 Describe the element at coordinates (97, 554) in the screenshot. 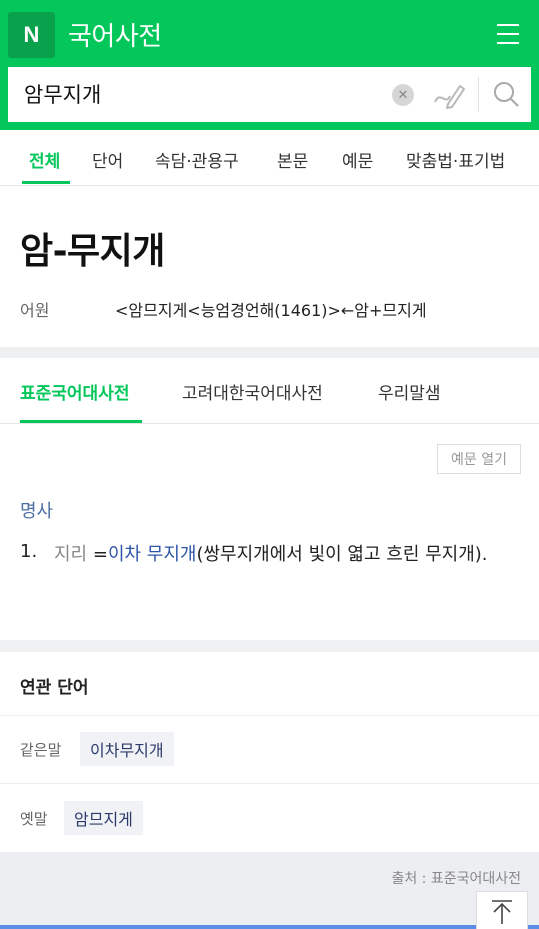

I see `equals-sign: =` at that location.